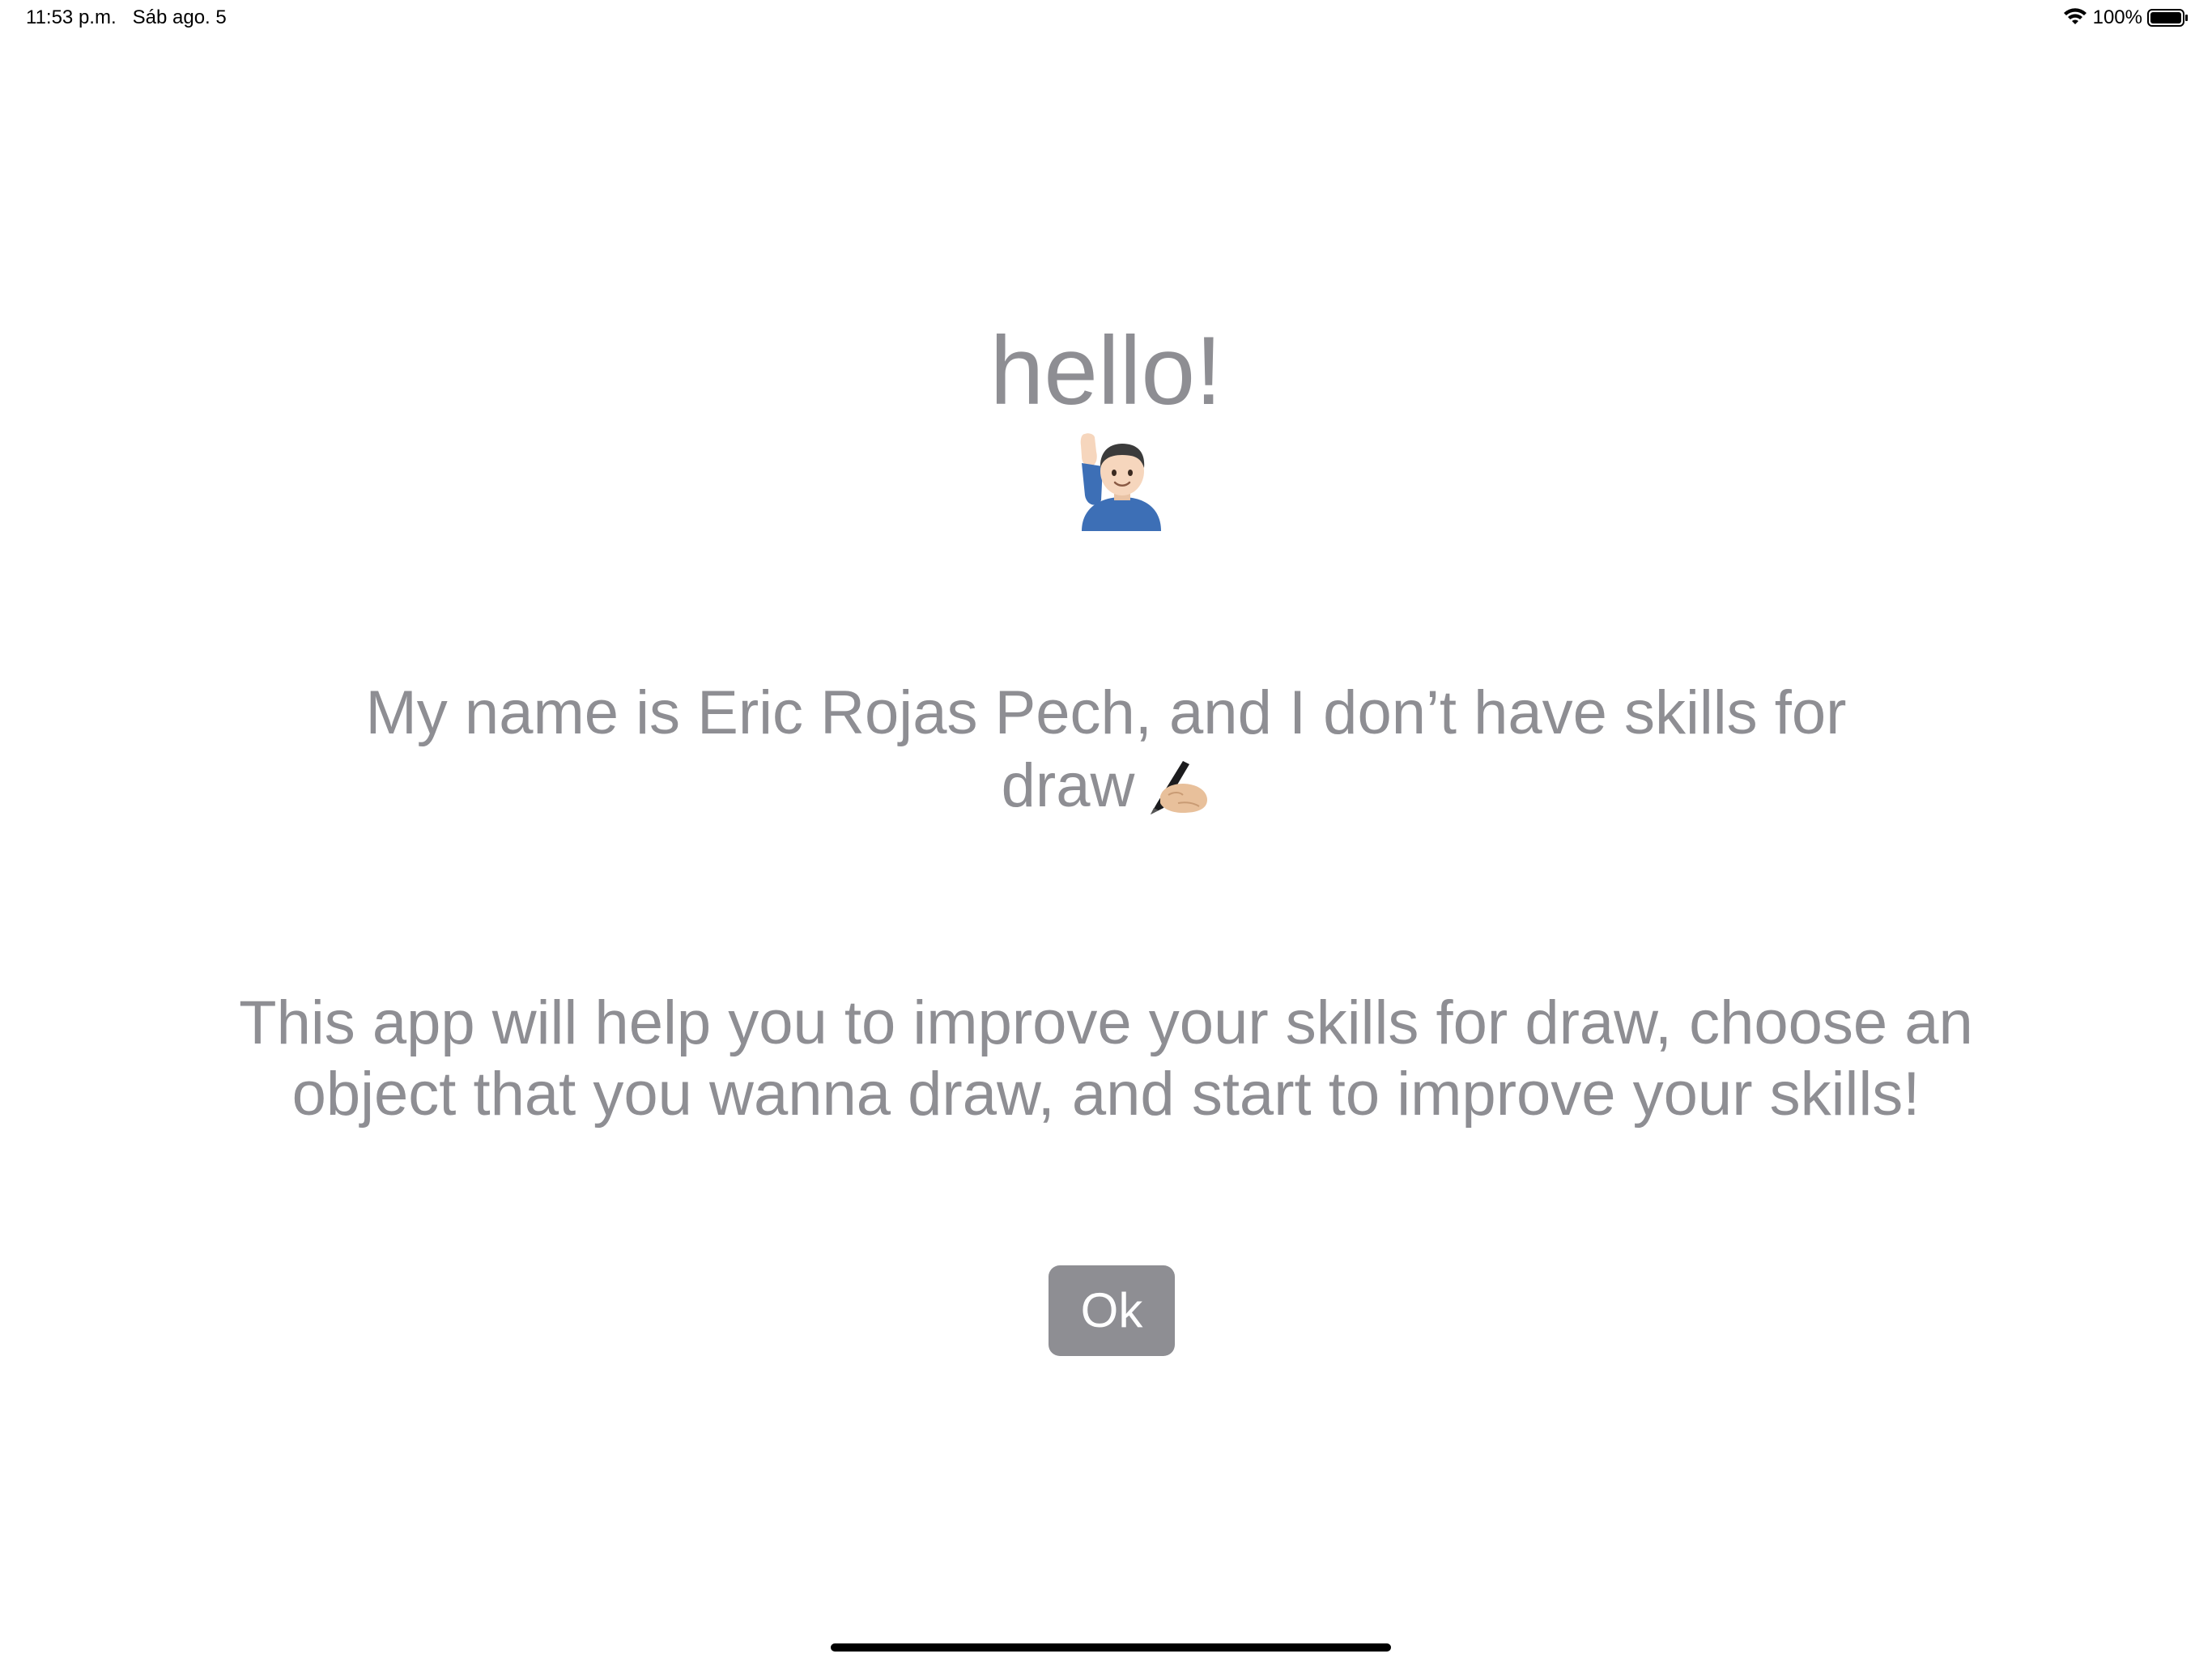 The height and width of the screenshot is (1658, 2212). Describe the element at coordinates (2167, 18) in the screenshot. I see `battery-icon` at that location.